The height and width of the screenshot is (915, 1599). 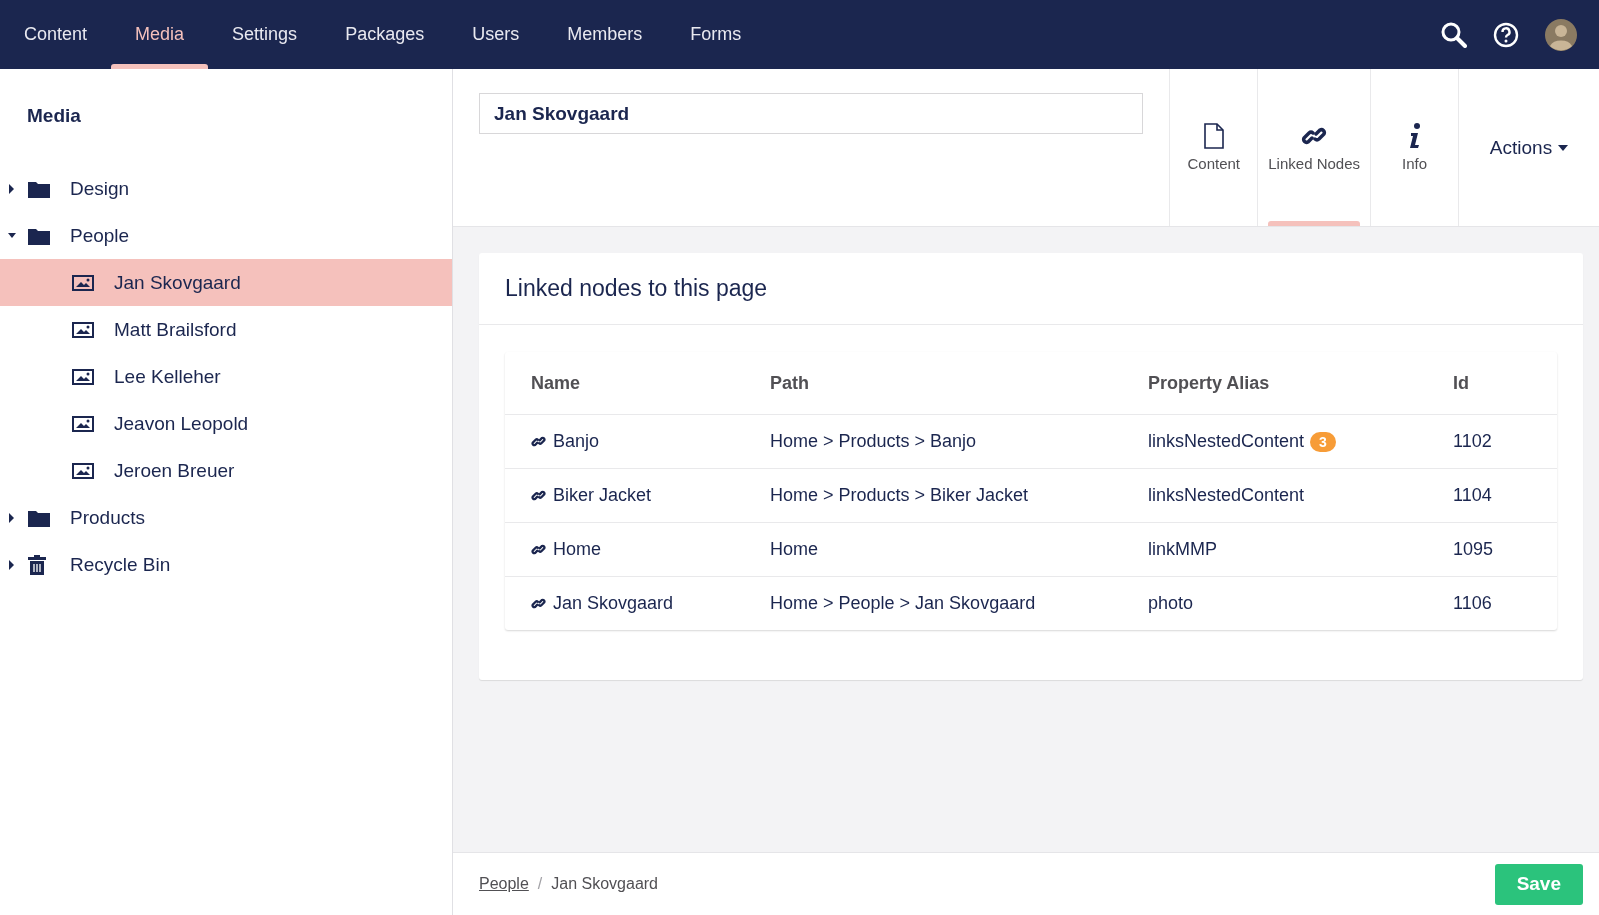 What do you see at coordinates (1492, 603) in the screenshot?
I see `table-cell: 1106` at bounding box center [1492, 603].